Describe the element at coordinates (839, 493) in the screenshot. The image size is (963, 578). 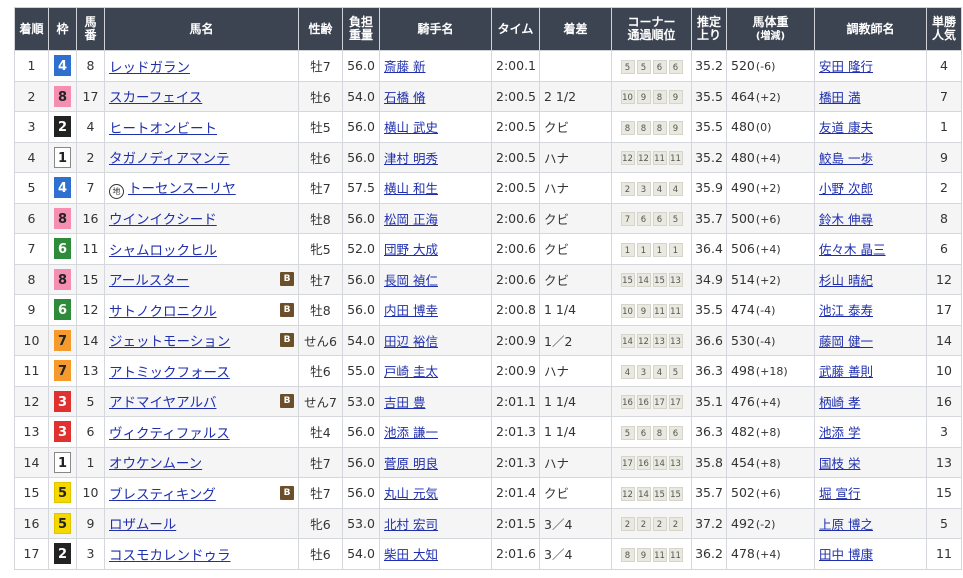
I see `trainer-link: 堀 宣行` at that location.